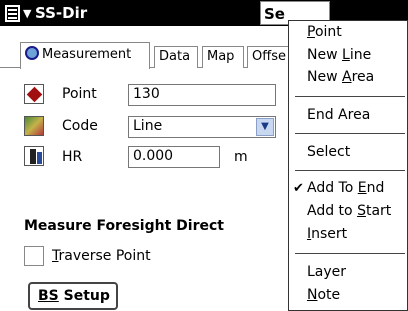 The image size is (408, 311). I want to click on point-input: 130, so click(202, 95).